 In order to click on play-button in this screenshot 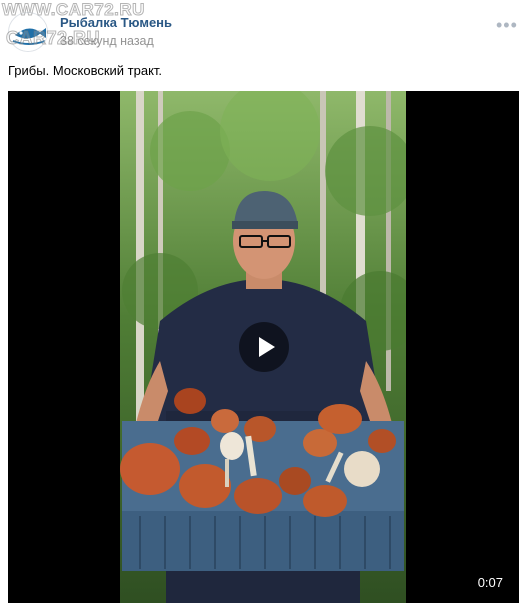, I will do `click(264, 347)`.